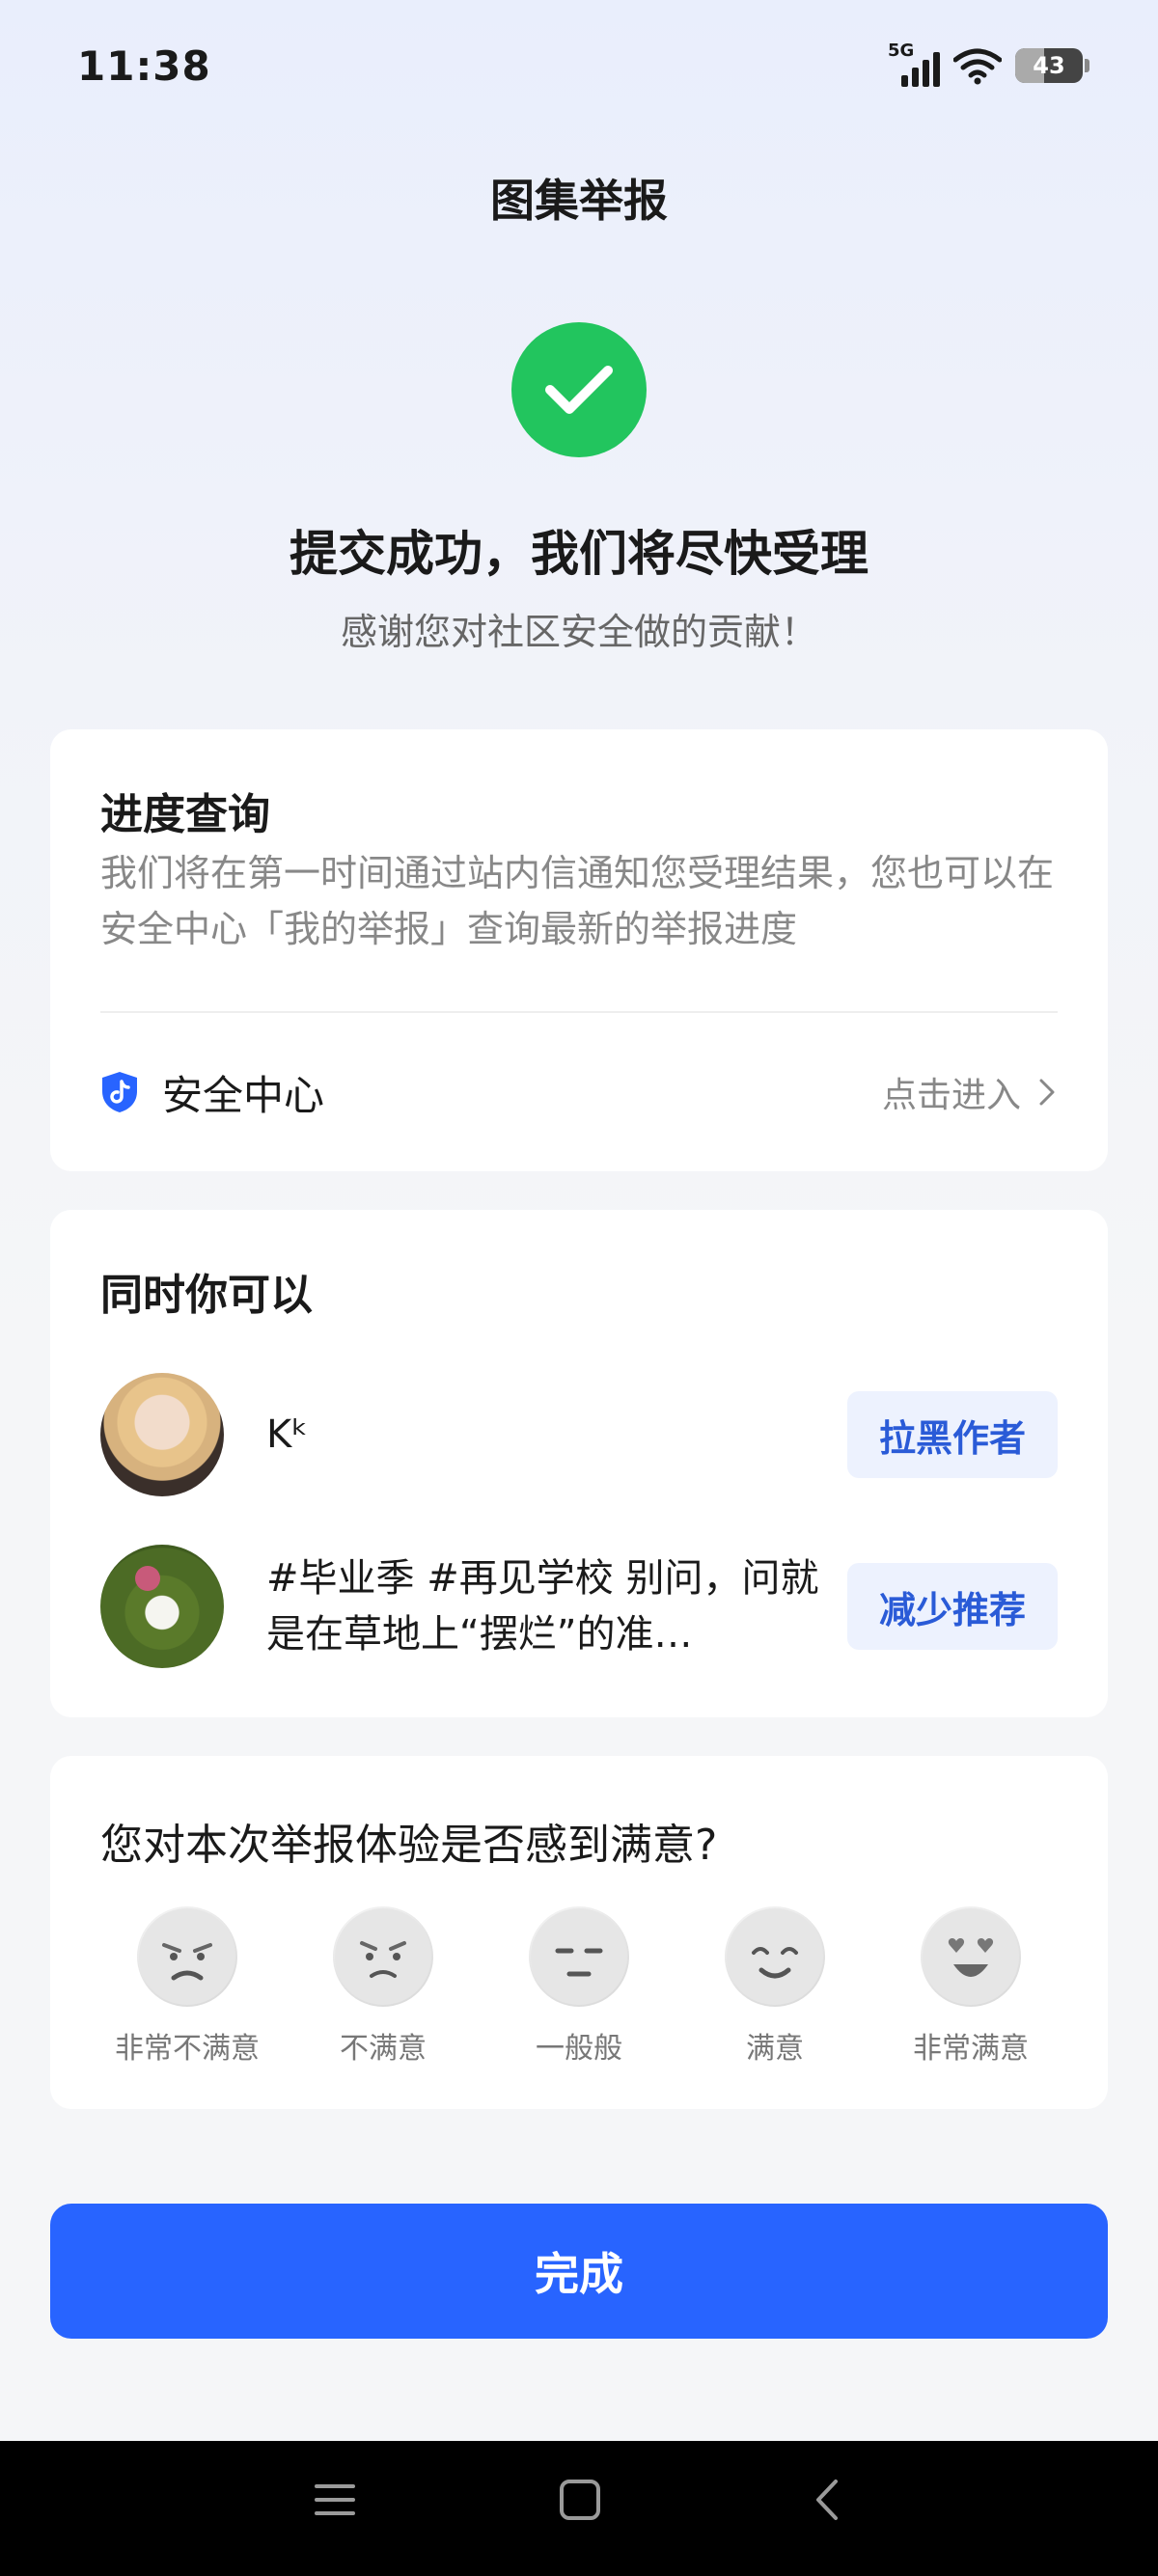 The height and width of the screenshot is (2576, 1158). Describe the element at coordinates (579, 554) in the screenshot. I see `result-headline: 提交成功，我们将尽快受理` at that location.